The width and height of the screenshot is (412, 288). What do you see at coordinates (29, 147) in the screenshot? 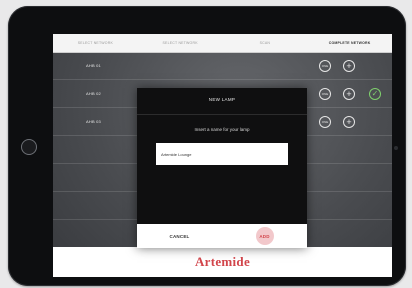
I see `home-button` at bounding box center [29, 147].